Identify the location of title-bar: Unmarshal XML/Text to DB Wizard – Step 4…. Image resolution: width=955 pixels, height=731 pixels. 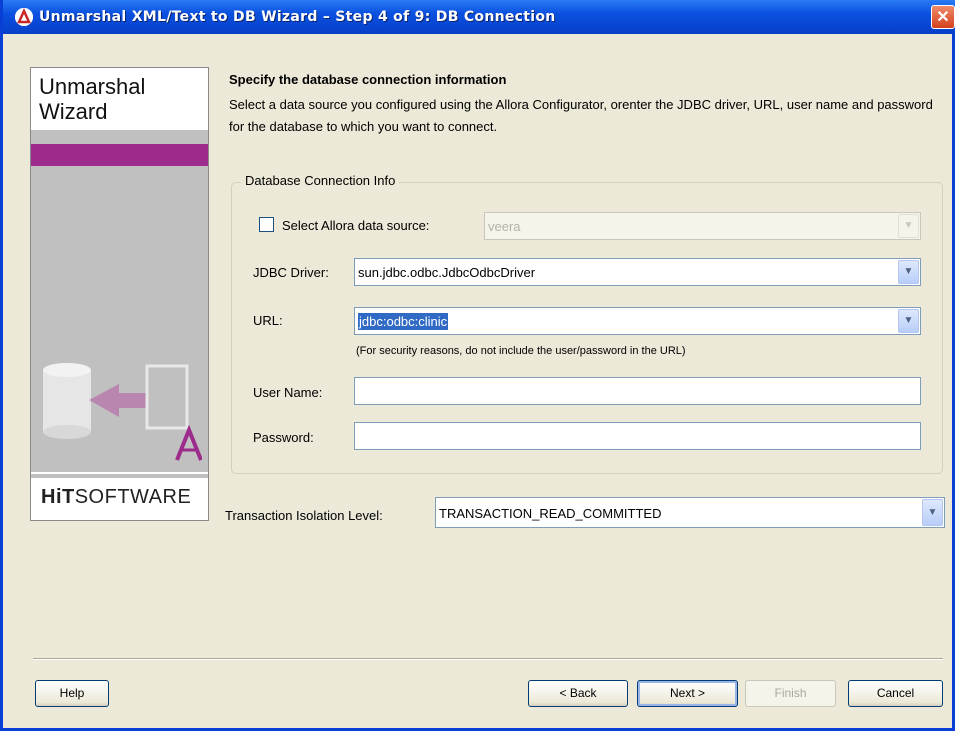
(479, 17).